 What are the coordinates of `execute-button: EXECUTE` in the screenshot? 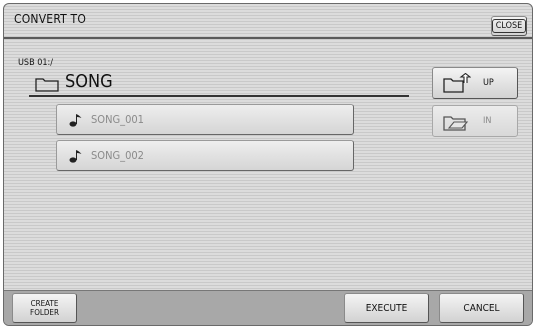 It's located at (386, 308).